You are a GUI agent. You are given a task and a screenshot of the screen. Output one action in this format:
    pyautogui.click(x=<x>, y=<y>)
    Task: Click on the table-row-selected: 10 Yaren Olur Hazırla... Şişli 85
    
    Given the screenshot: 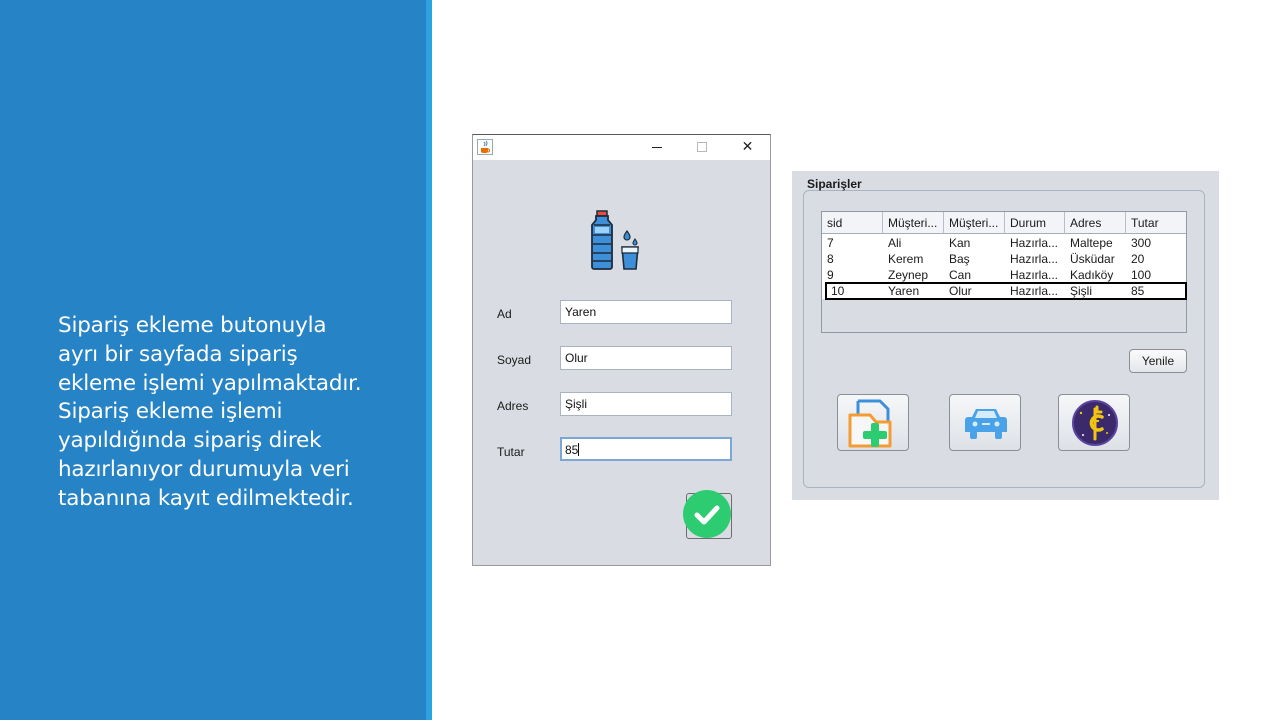 What is the action you would take?
    pyautogui.click(x=1006, y=291)
    